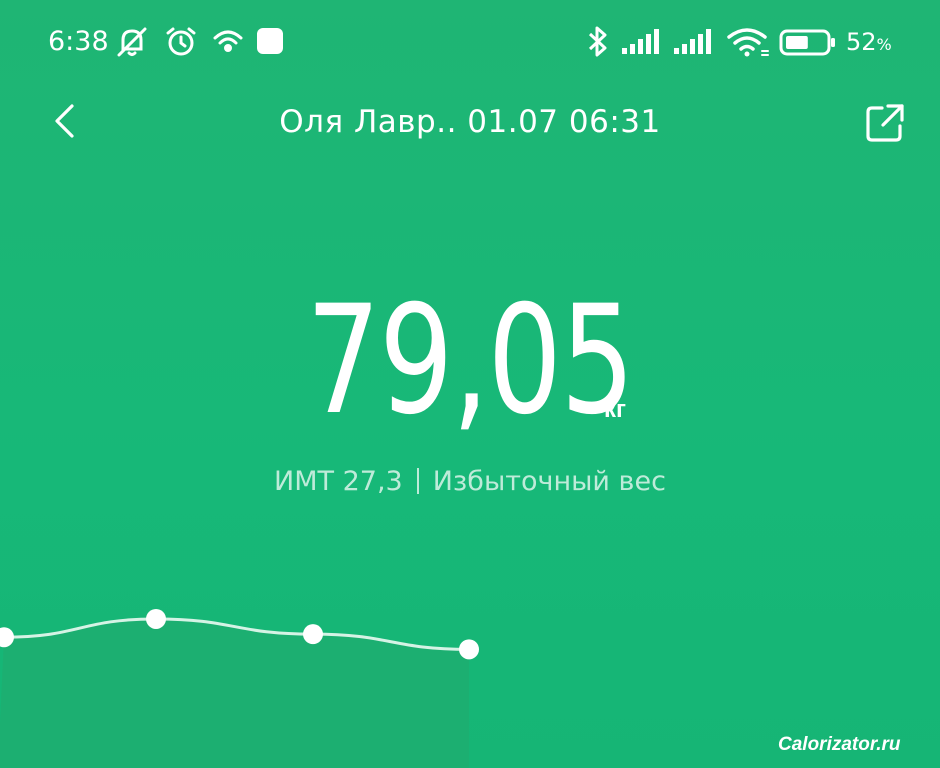 The image size is (940, 768). I want to click on weight-unit: кг, so click(615, 409).